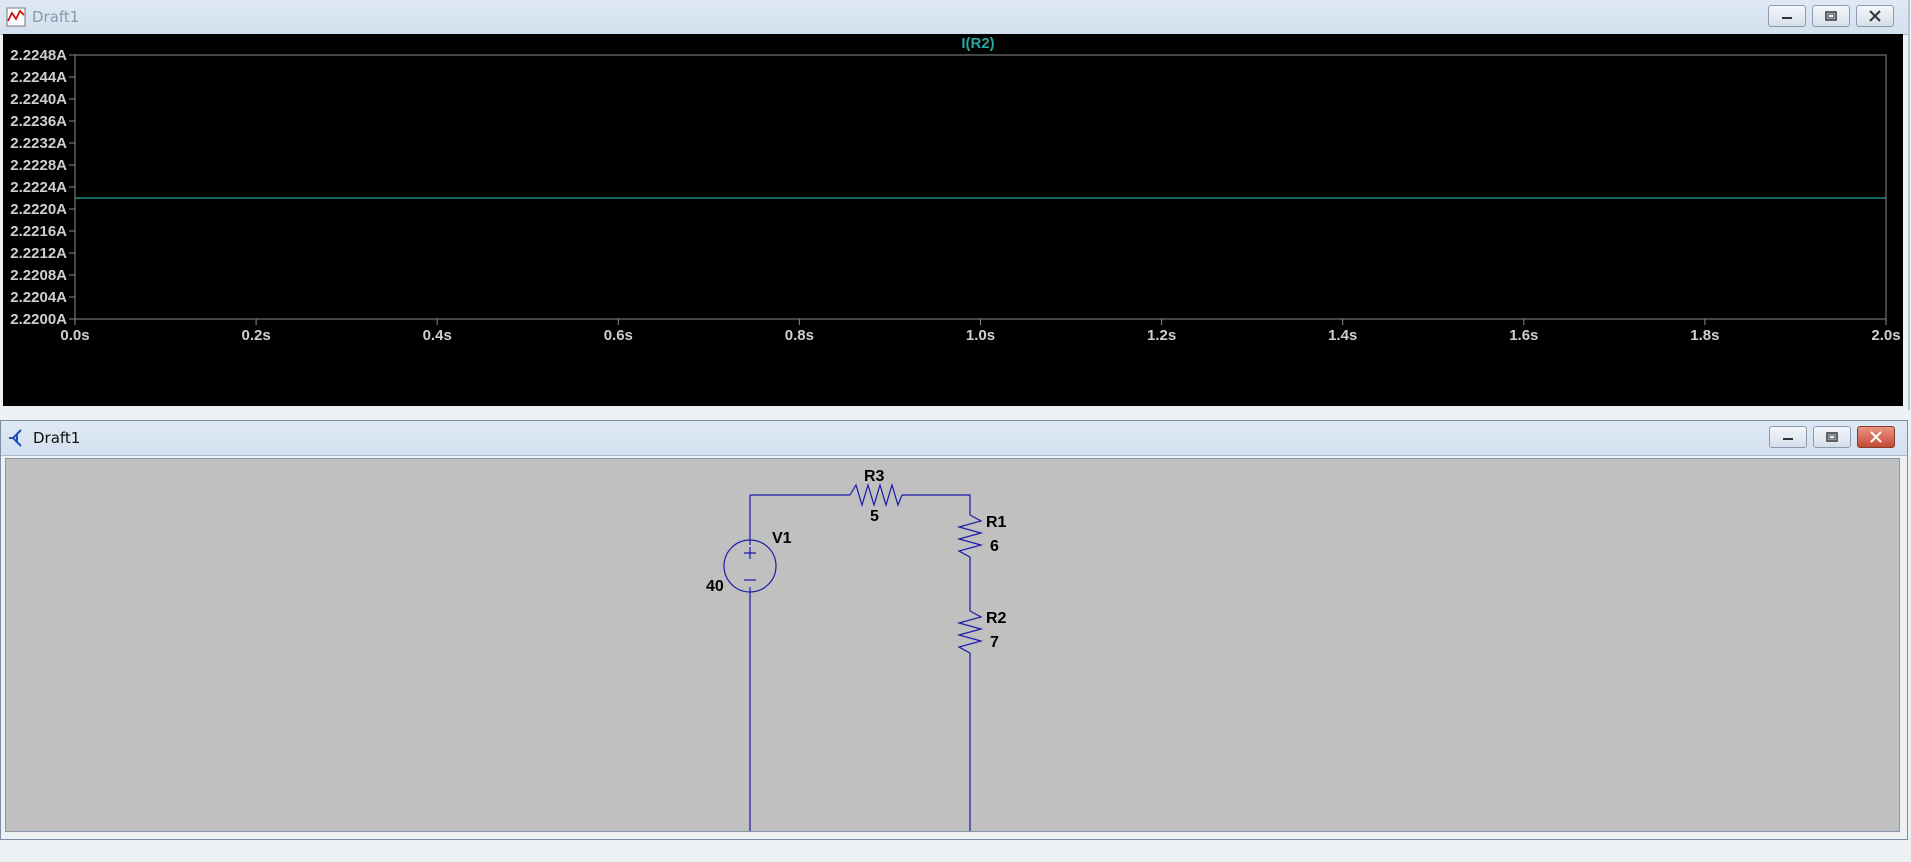  What do you see at coordinates (1523, 335) in the screenshot?
I see `x-tick-label: 1.6s` at bounding box center [1523, 335].